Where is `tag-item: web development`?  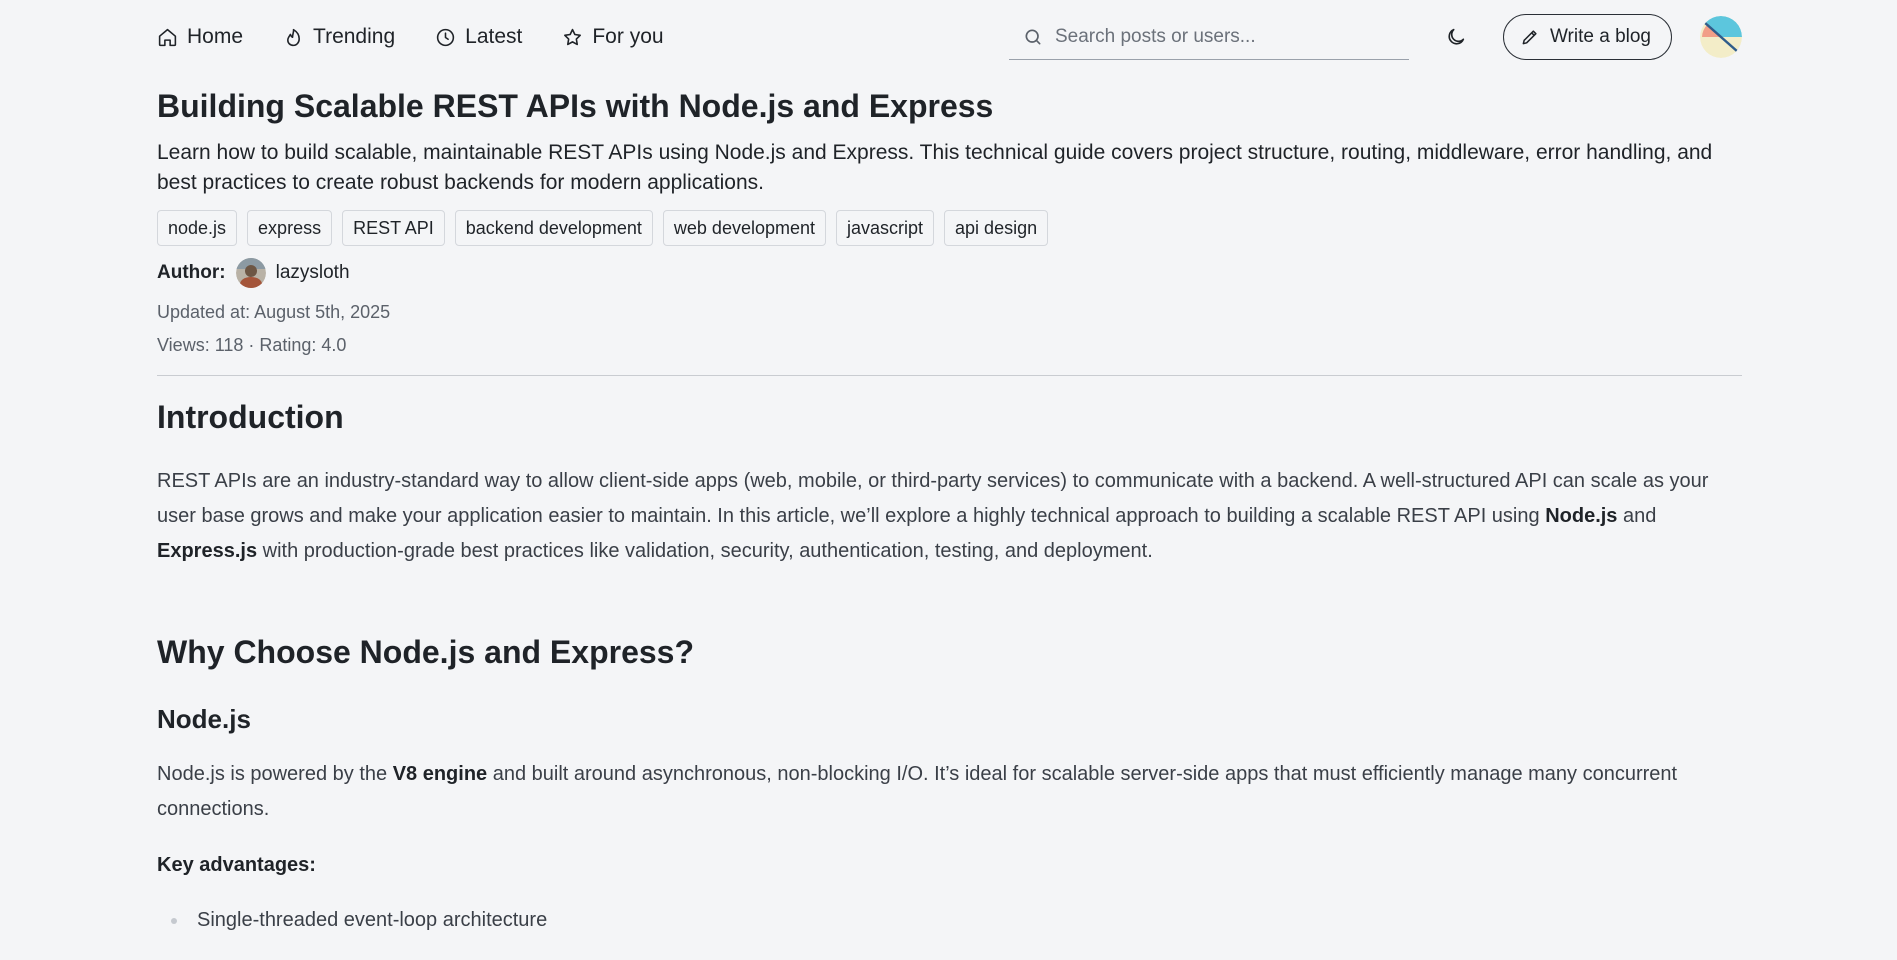
tag-item: web development is located at coordinates (744, 228).